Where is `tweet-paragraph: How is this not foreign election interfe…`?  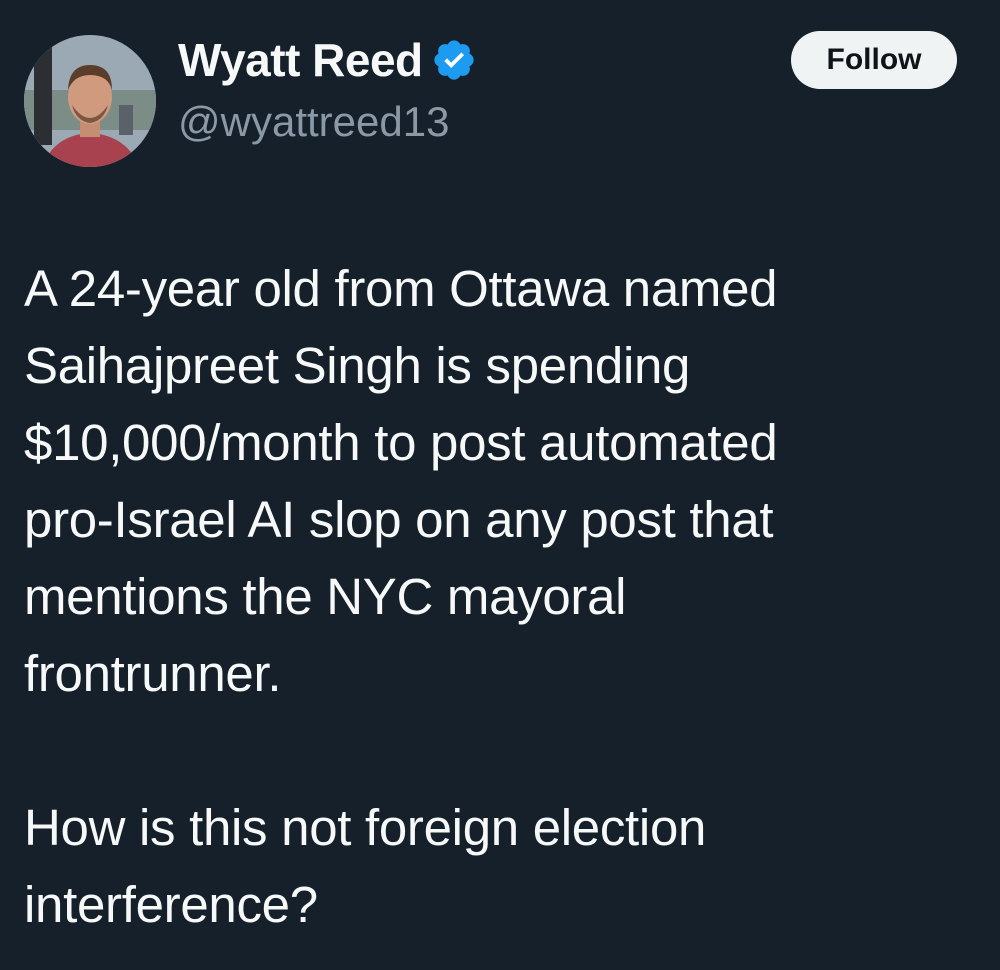 tweet-paragraph: How is this not foreign election interfe… is located at coordinates (365, 866).